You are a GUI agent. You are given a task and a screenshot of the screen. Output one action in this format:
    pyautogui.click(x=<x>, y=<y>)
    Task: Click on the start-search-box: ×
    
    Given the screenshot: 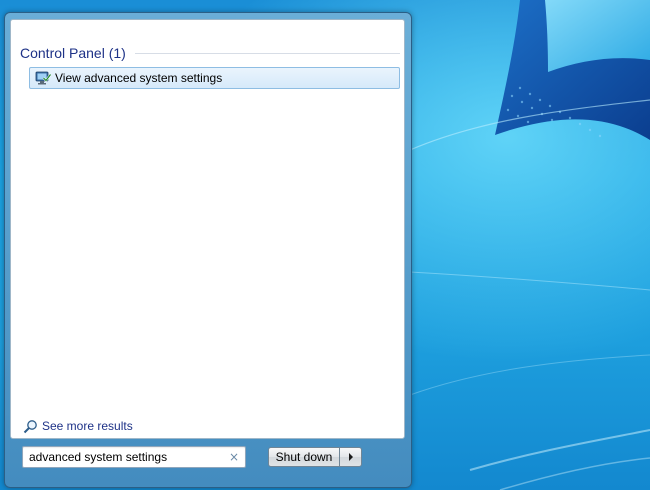 What is the action you would take?
    pyautogui.click(x=134, y=457)
    